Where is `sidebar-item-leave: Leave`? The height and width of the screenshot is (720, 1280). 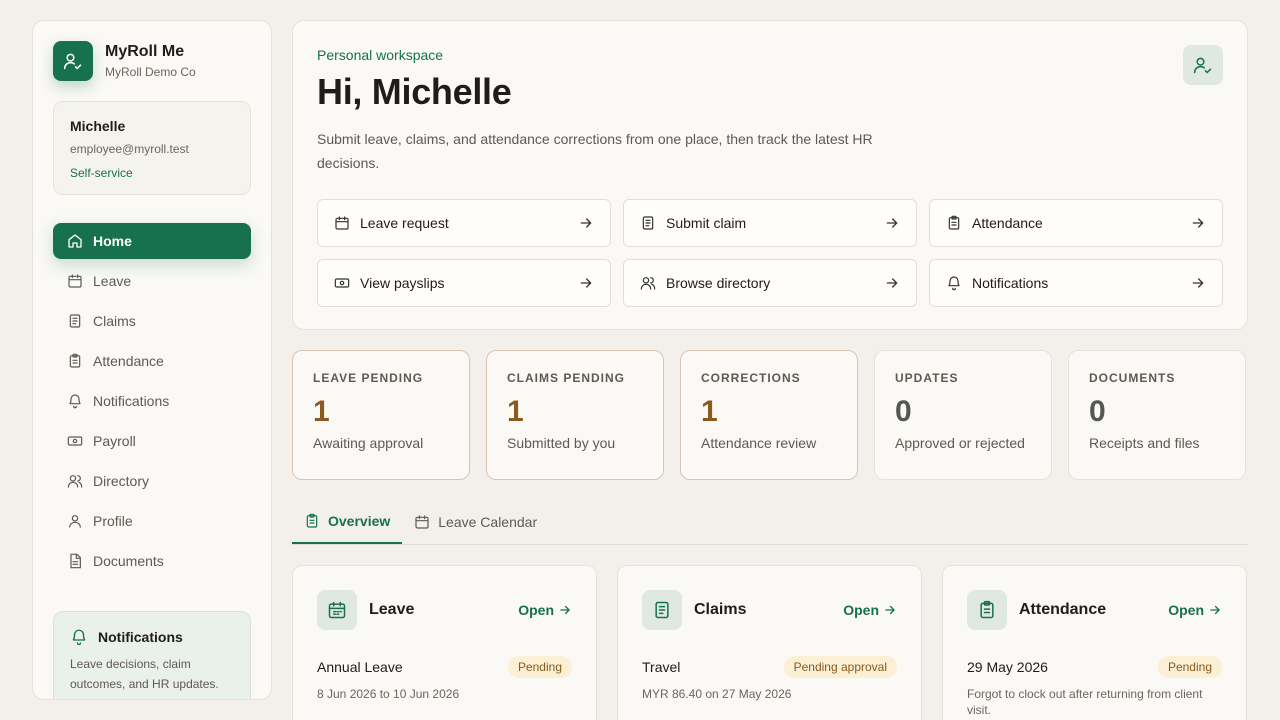 sidebar-item-leave: Leave is located at coordinates (152, 281).